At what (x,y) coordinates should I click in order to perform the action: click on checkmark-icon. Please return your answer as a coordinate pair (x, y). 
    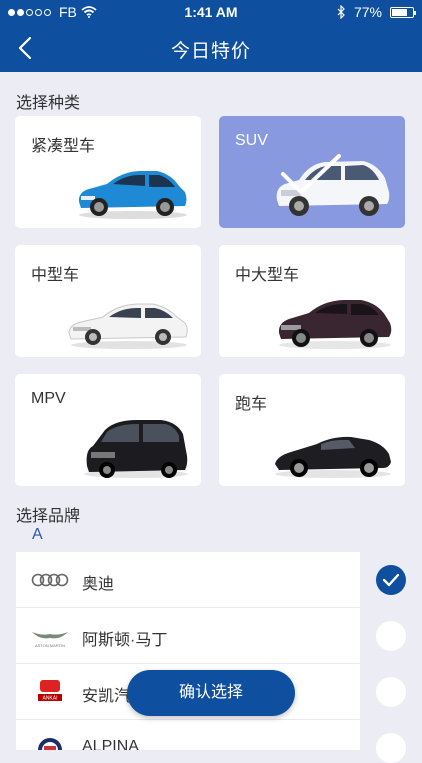
    Looking at the image, I should click on (391, 580).